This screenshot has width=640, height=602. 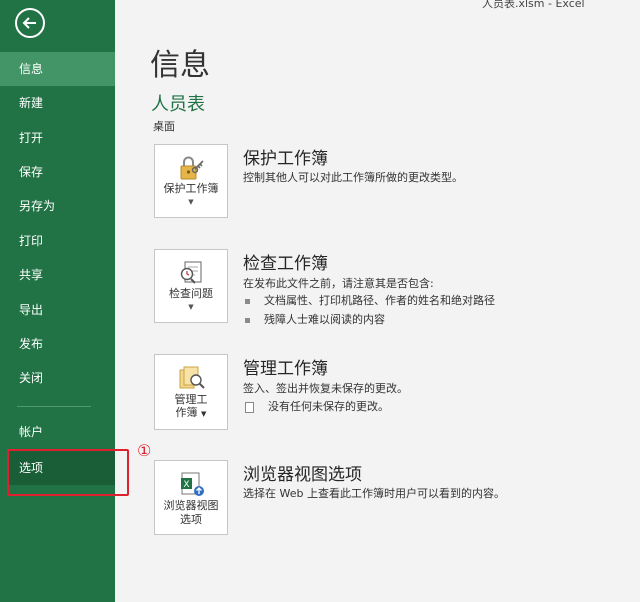 What do you see at coordinates (353, 177) in the screenshot?
I see `protect-workbook-desc: 控制其他人可以对此工作簿所做的更改类型。` at bounding box center [353, 177].